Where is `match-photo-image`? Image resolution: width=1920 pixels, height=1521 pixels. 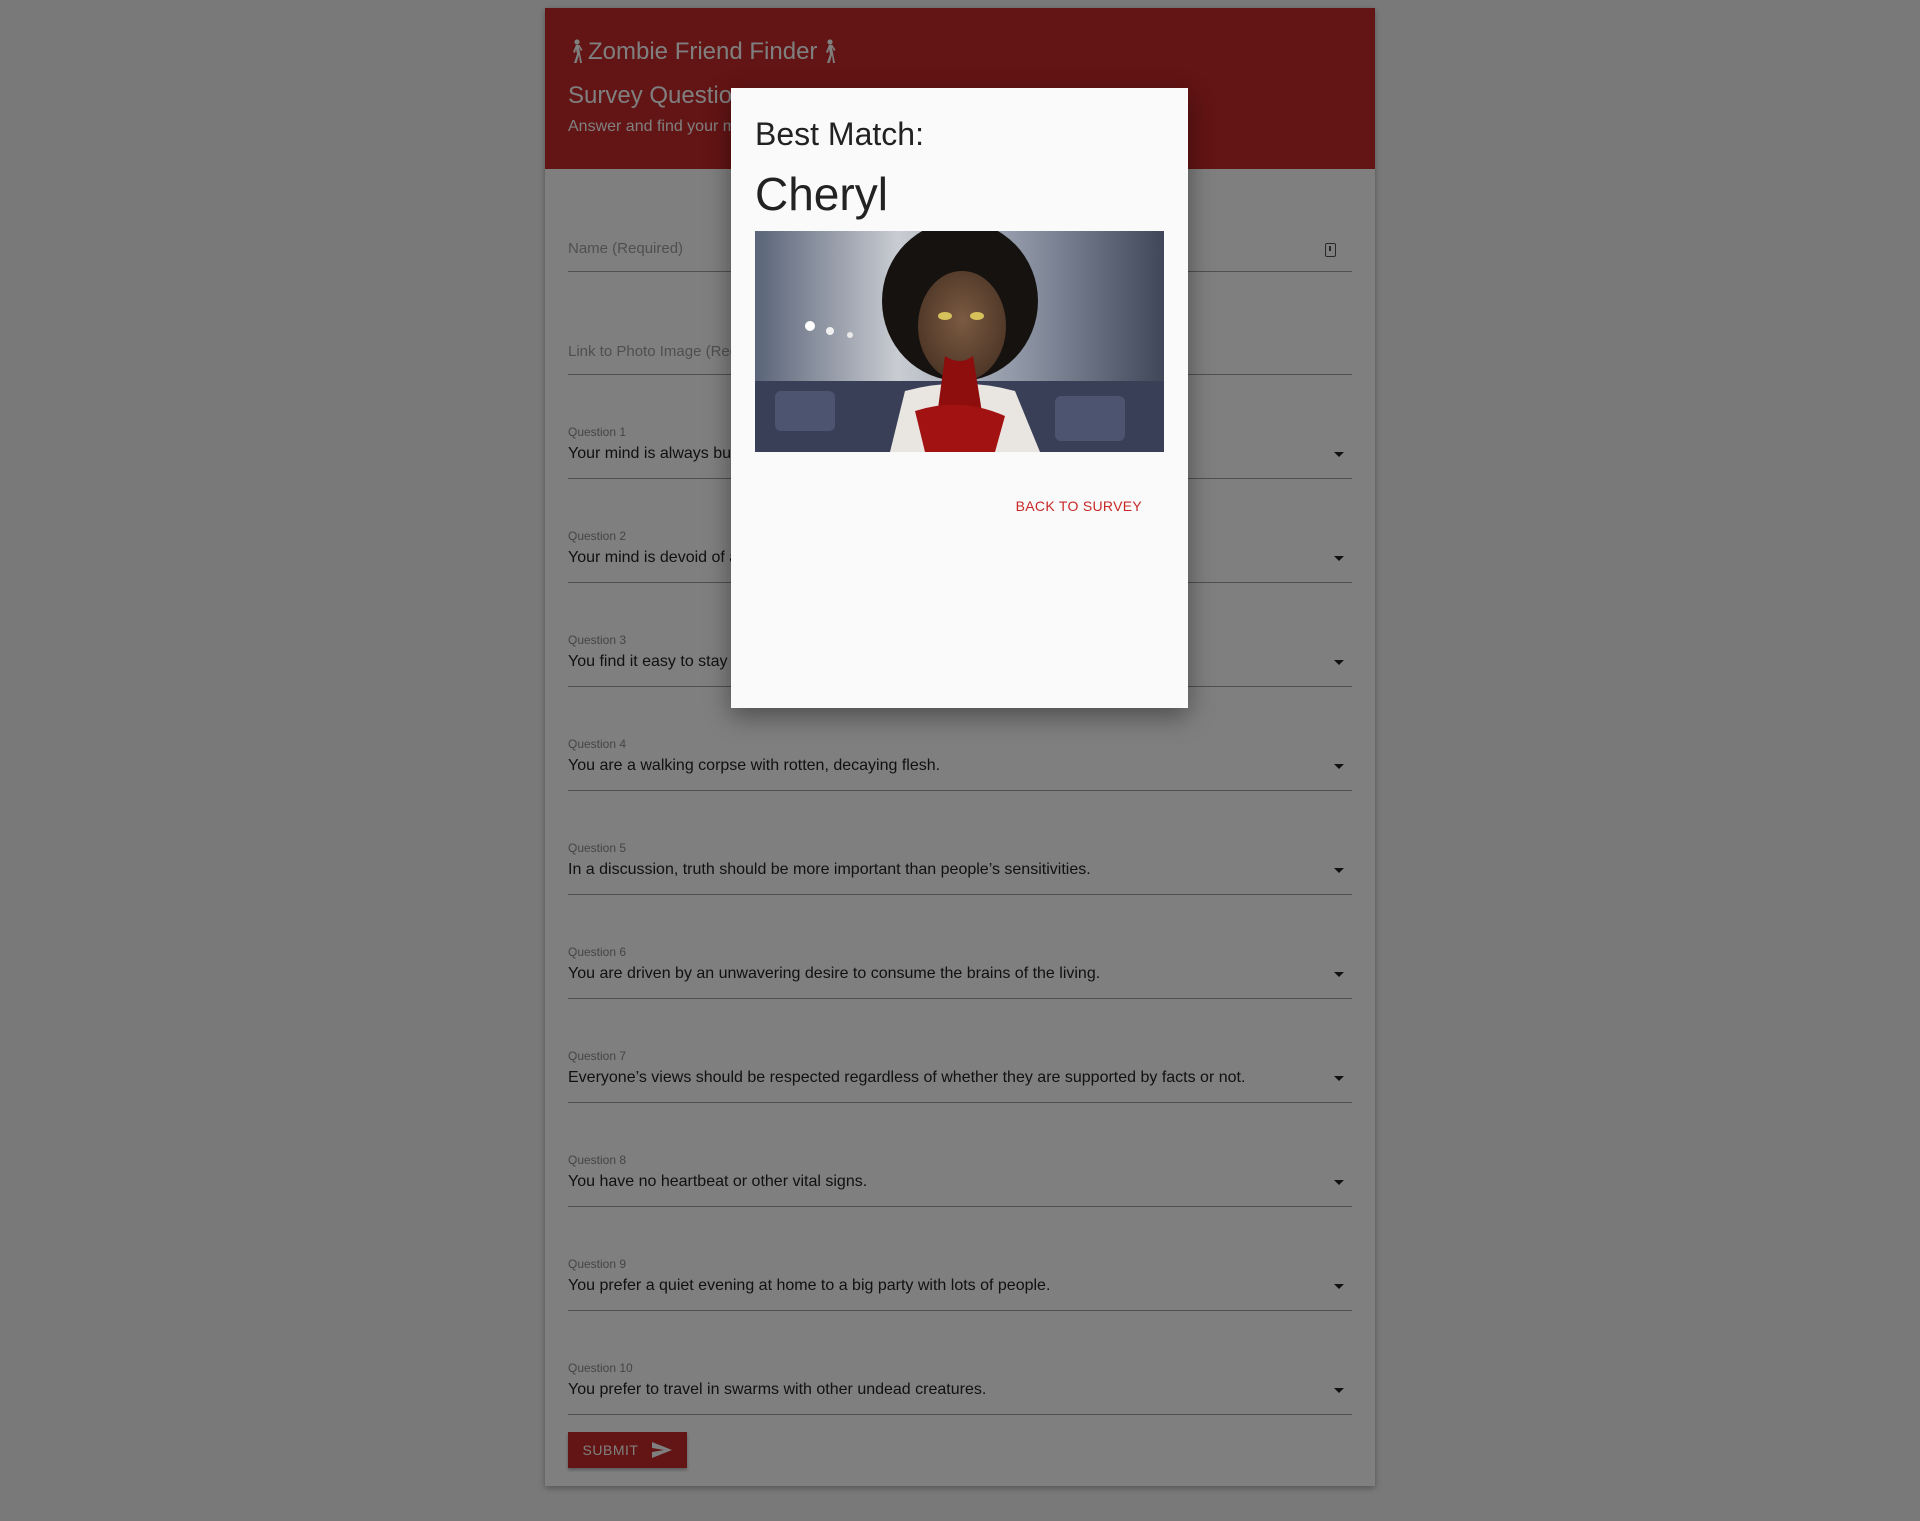
match-photo-image is located at coordinates (959, 341).